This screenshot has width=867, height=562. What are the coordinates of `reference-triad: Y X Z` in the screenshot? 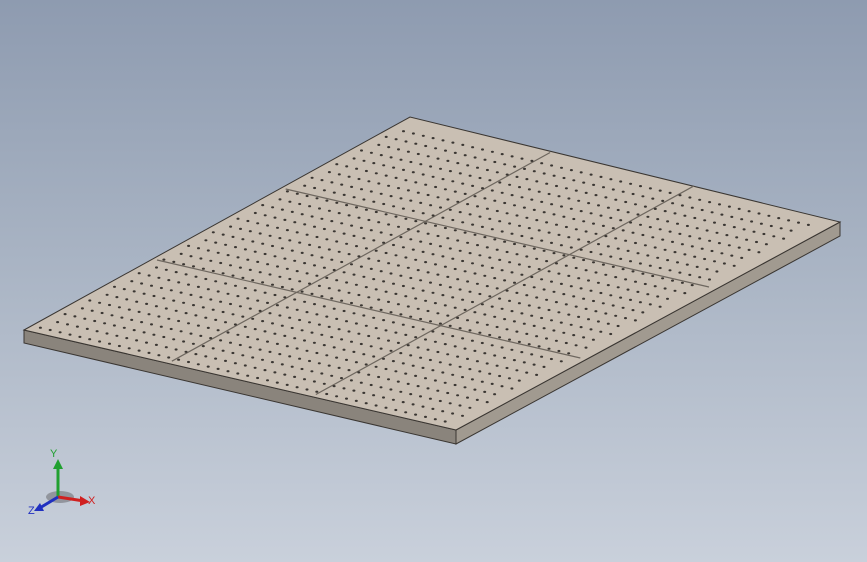 It's located at (62, 485).